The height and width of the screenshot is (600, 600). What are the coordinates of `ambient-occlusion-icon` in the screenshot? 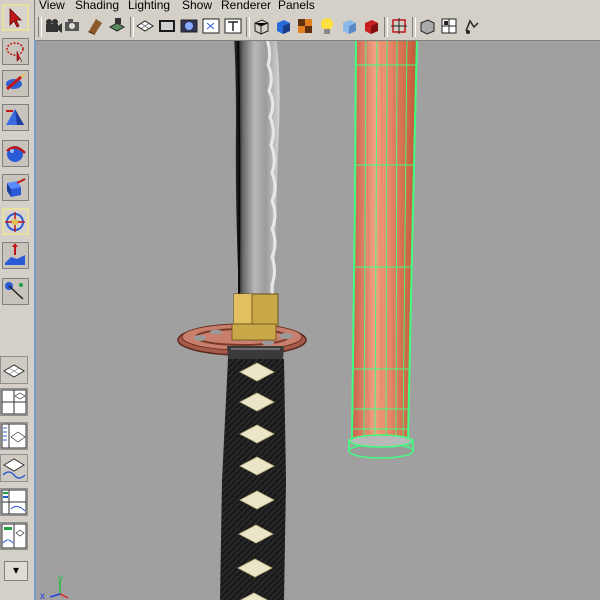 It's located at (371, 26).